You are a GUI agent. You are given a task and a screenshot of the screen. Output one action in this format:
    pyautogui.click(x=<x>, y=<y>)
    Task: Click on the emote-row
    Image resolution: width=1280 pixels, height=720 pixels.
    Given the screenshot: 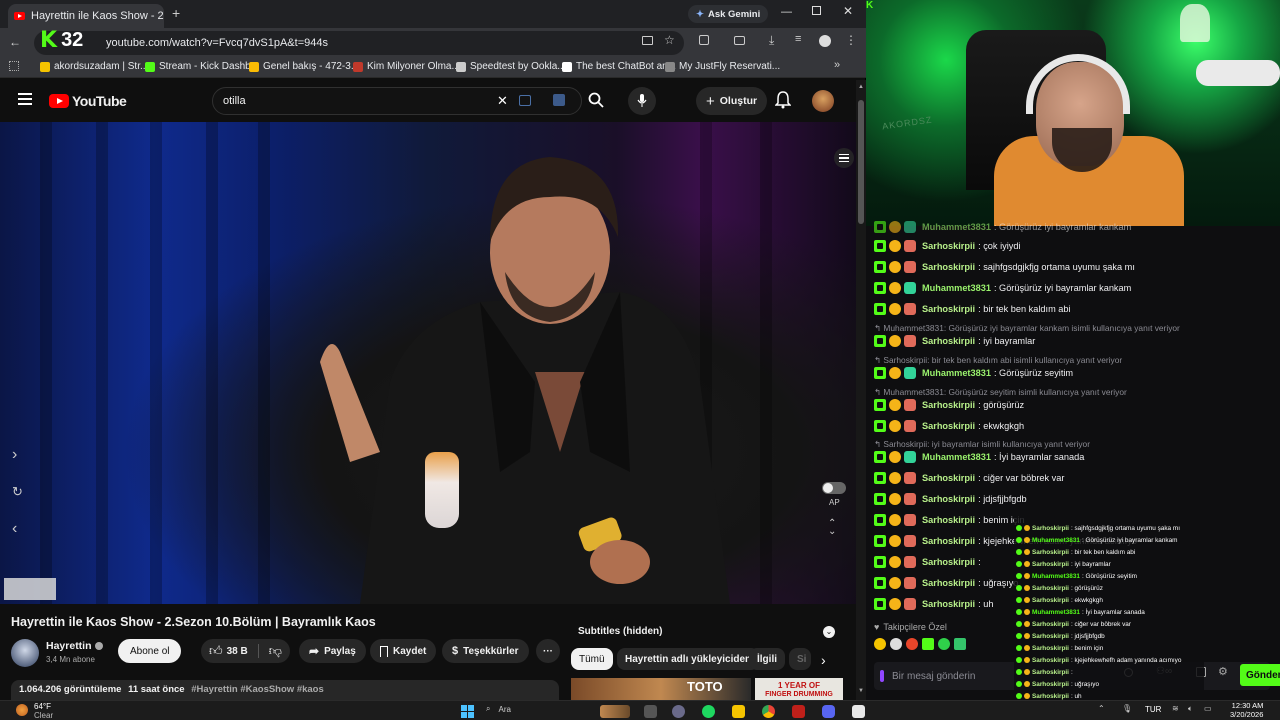 What is the action you would take?
    pyautogui.click(x=920, y=644)
    